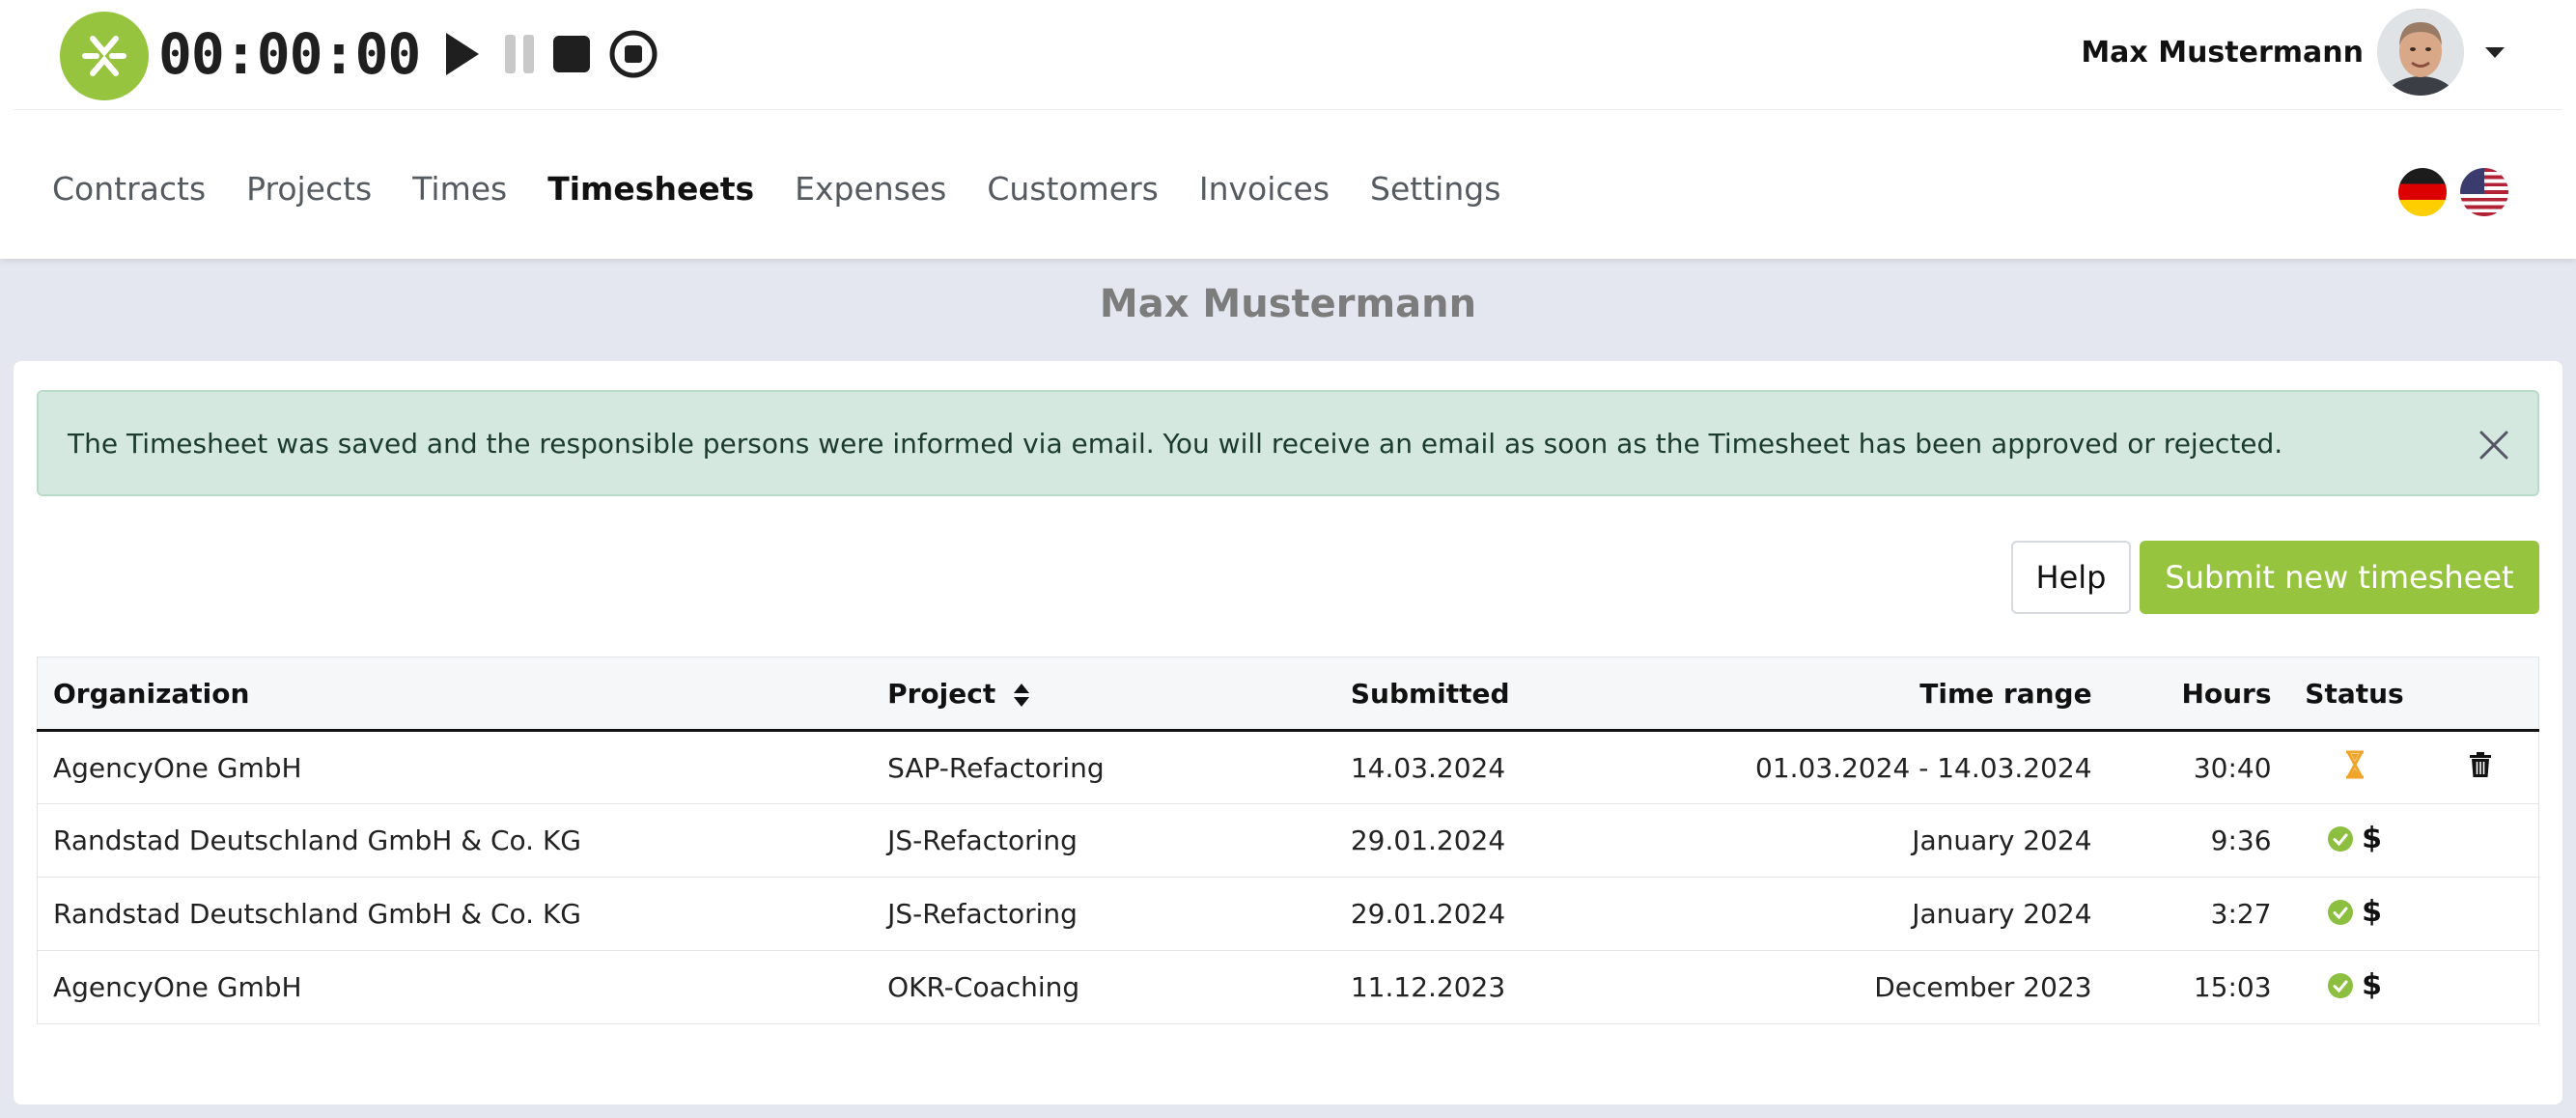 Image resolution: width=2576 pixels, height=1118 pixels. What do you see at coordinates (289, 54) in the screenshot?
I see `timer-display: 00:00:00` at bounding box center [289, 54].